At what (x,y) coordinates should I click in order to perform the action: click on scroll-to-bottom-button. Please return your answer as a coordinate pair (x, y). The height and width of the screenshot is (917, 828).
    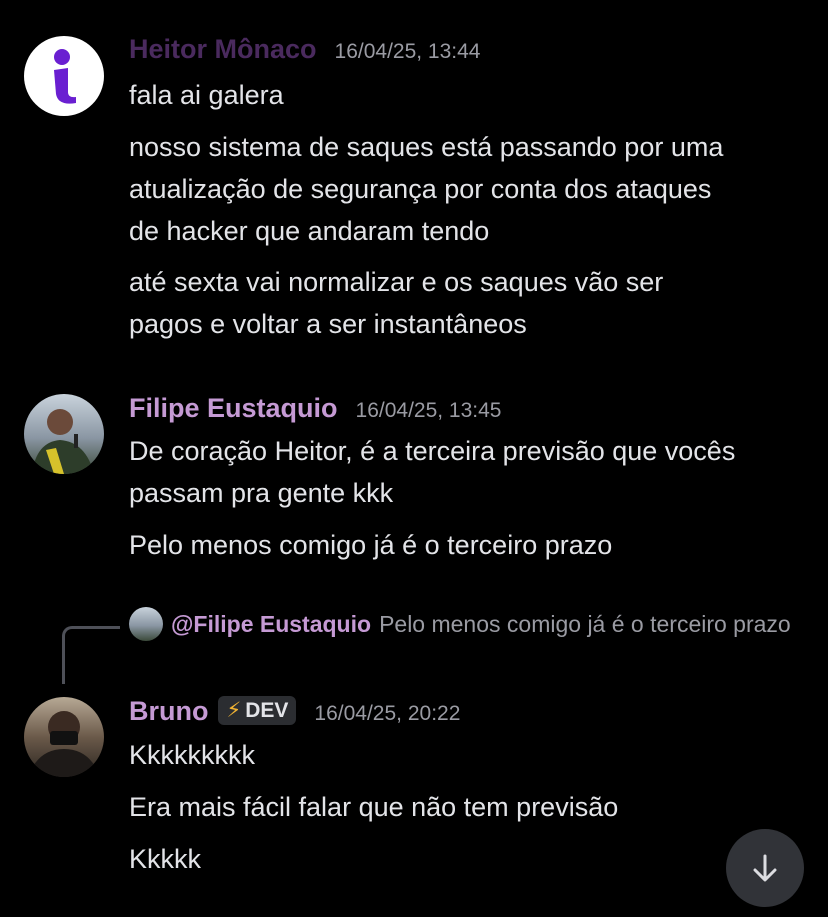
    Looking at the image, I should click on (765, 868).